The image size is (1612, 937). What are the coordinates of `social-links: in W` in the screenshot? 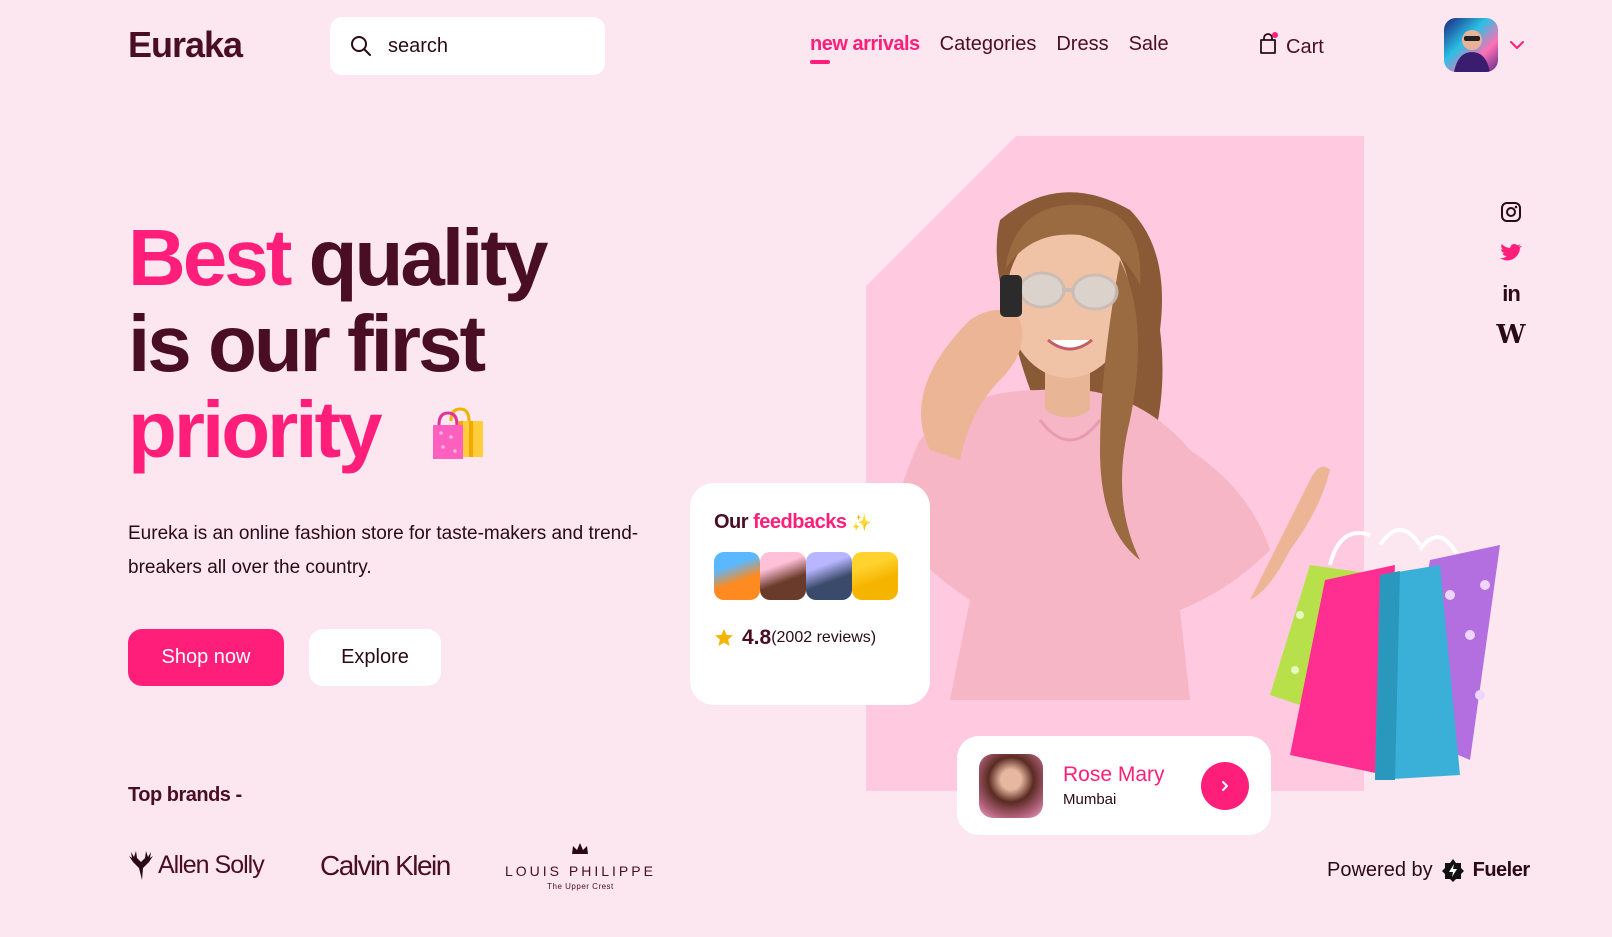 It's located at (1511, 275).